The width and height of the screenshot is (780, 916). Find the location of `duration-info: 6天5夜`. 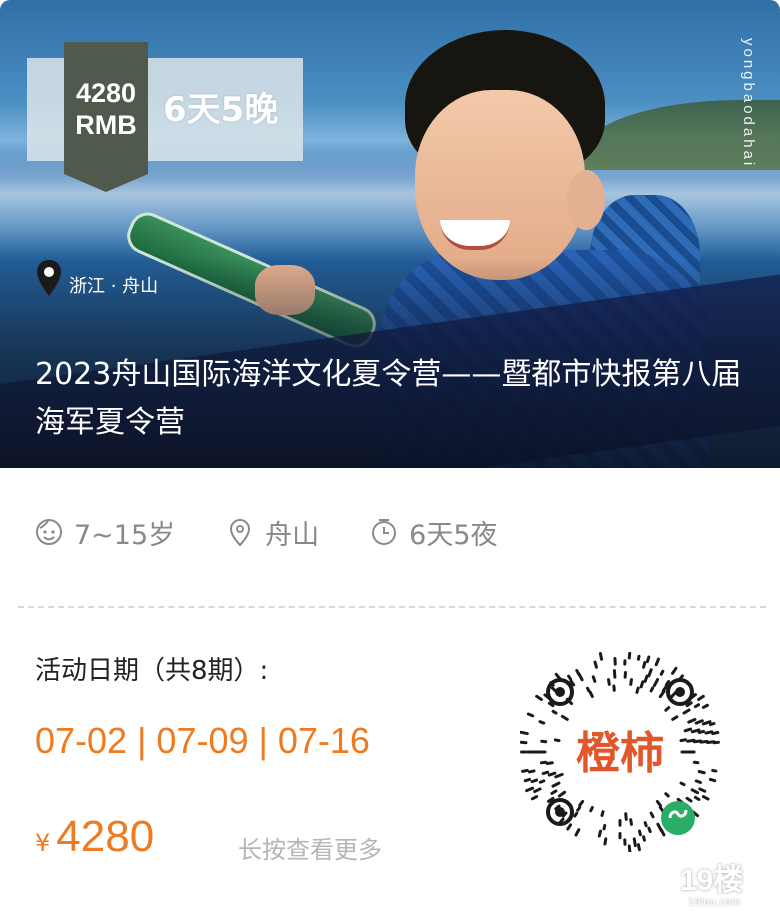

duration-info: 6天5夜 is located at coordinates (433, 532).